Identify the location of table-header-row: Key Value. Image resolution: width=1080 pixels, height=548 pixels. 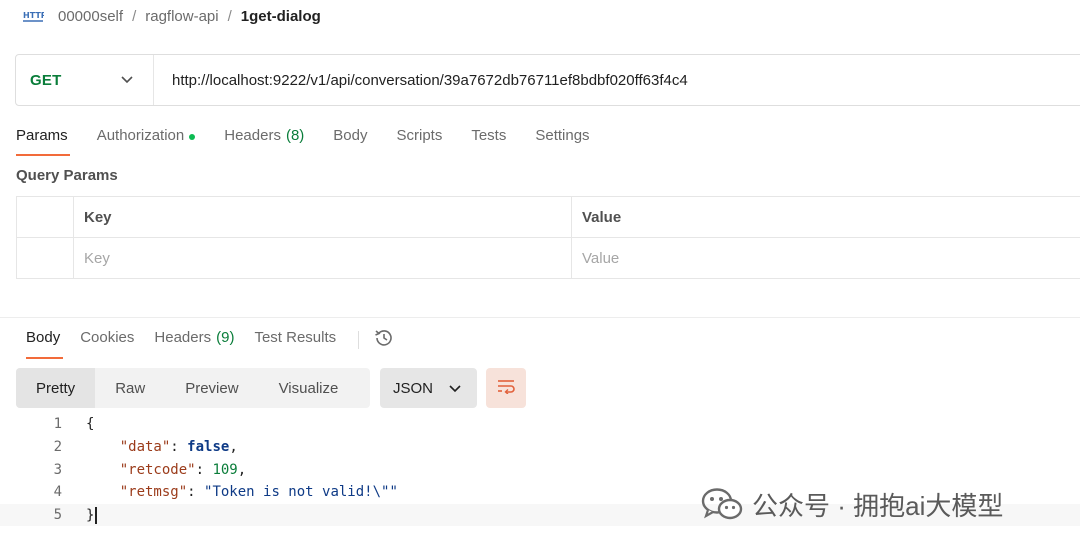
(548, 217).